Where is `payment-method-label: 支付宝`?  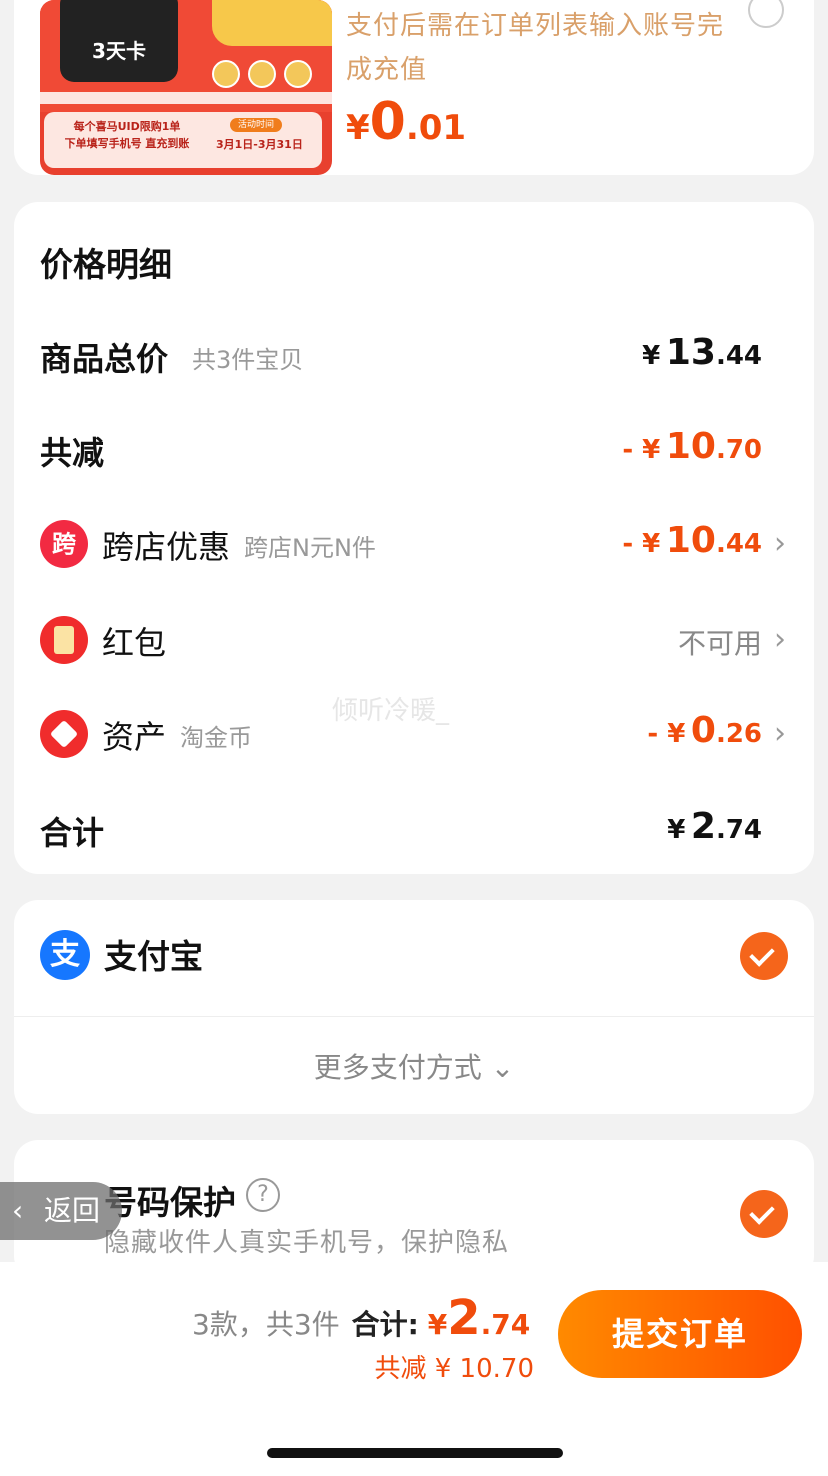
payment-method-label: 支付宝 is located at coordinates (153, 954).